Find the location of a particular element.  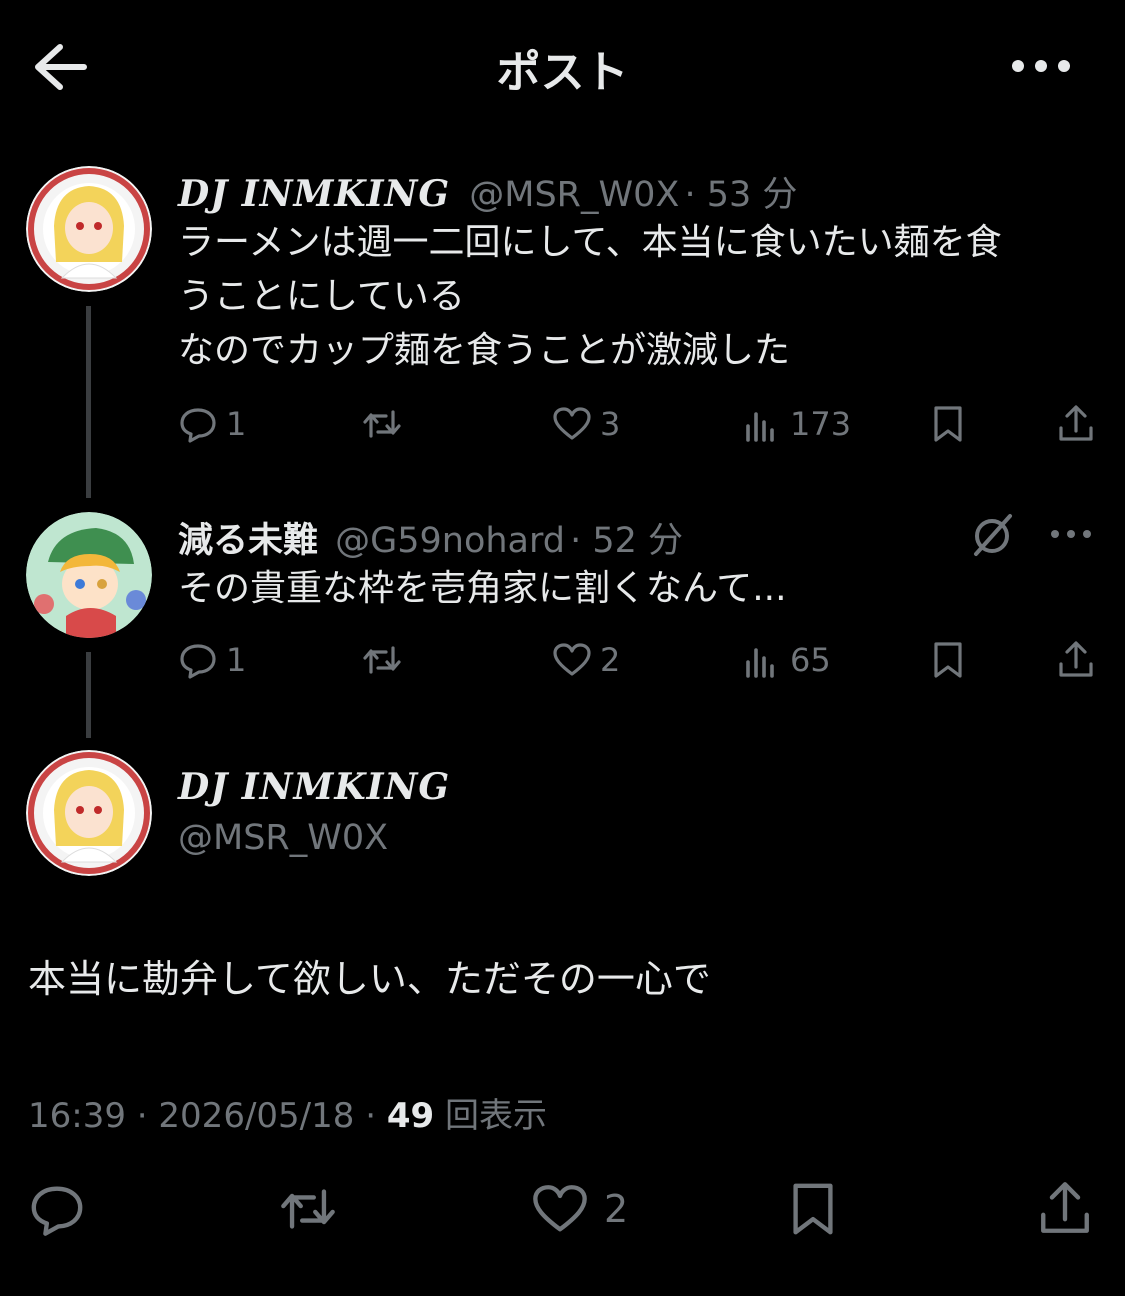

timestamp: · 52 分 is located at coordinates (626, 541).